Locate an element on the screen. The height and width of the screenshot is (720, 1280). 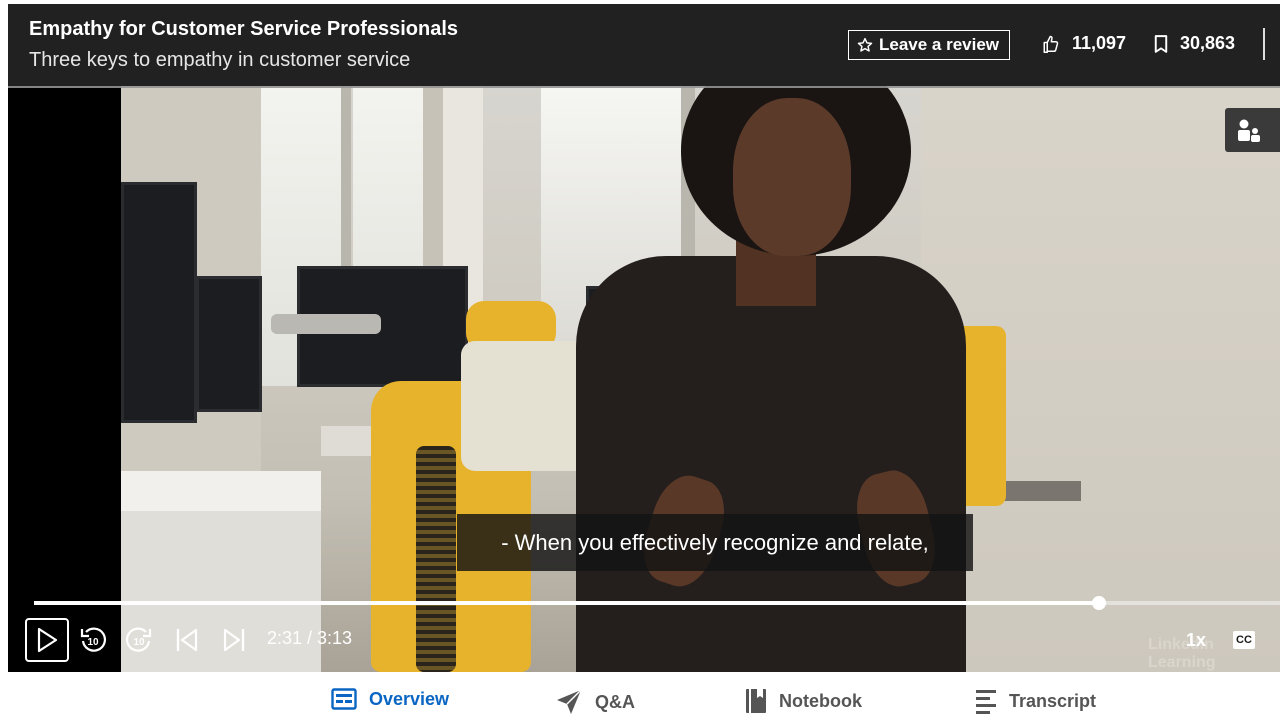
previous-video-button is located at coordinates (187, 640).